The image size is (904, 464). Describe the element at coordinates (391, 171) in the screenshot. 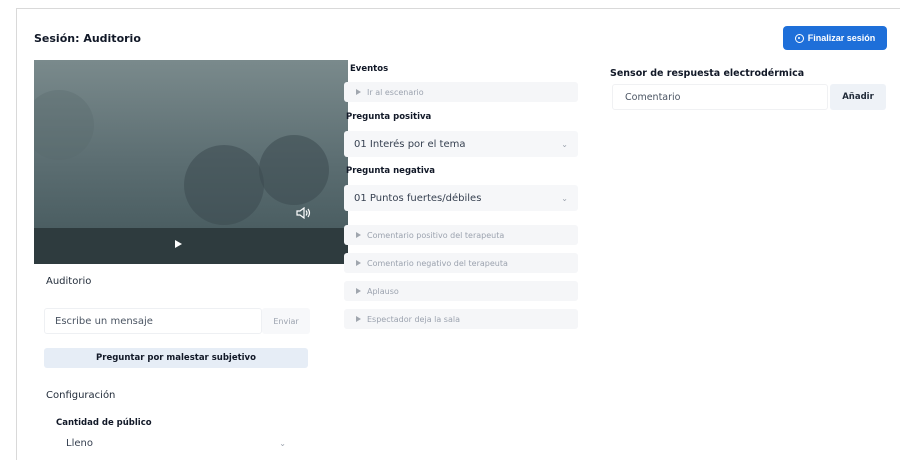

I see `negative-question-label: Pregunta negativa` at that location.